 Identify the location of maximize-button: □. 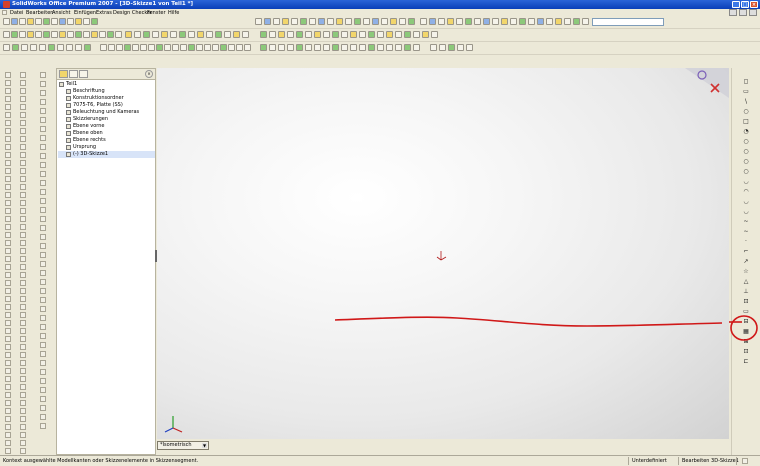
(745, 4).